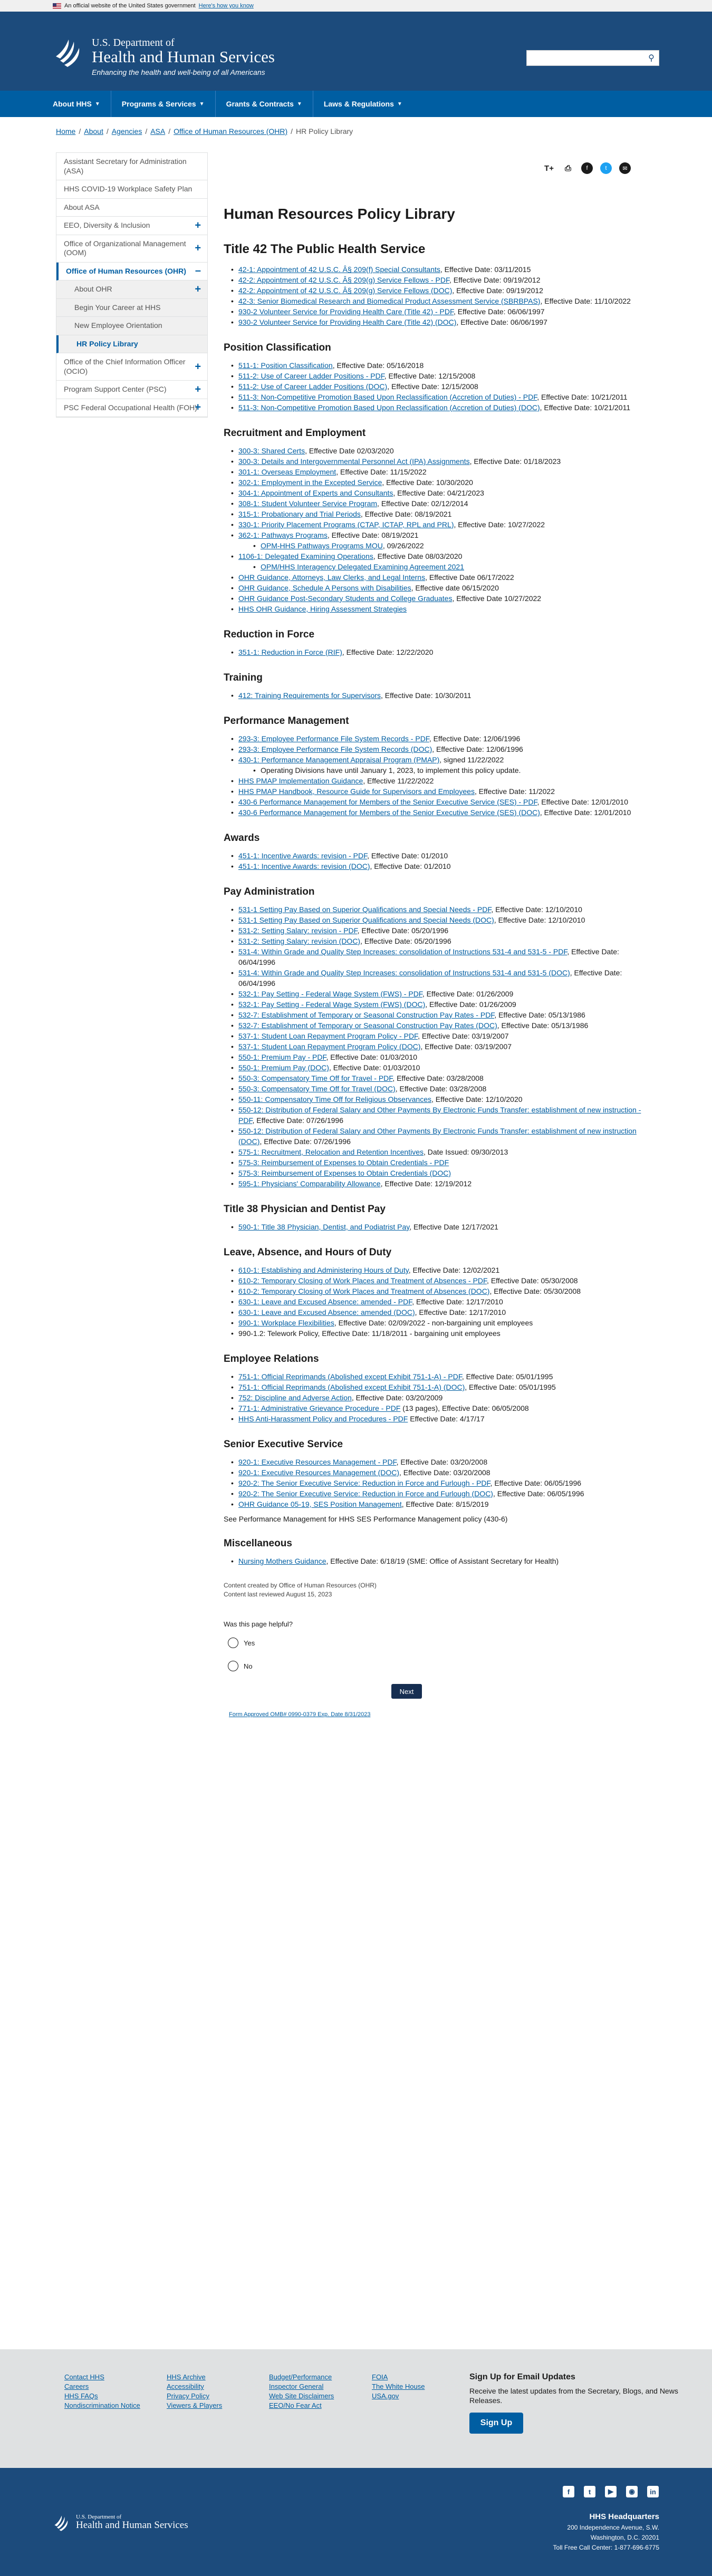 This screenshot has width=712, height=2576. Describe the element at coordinates (301, 2377) in the screenshot. I see `footer-link: Budget/Performance` at that location.